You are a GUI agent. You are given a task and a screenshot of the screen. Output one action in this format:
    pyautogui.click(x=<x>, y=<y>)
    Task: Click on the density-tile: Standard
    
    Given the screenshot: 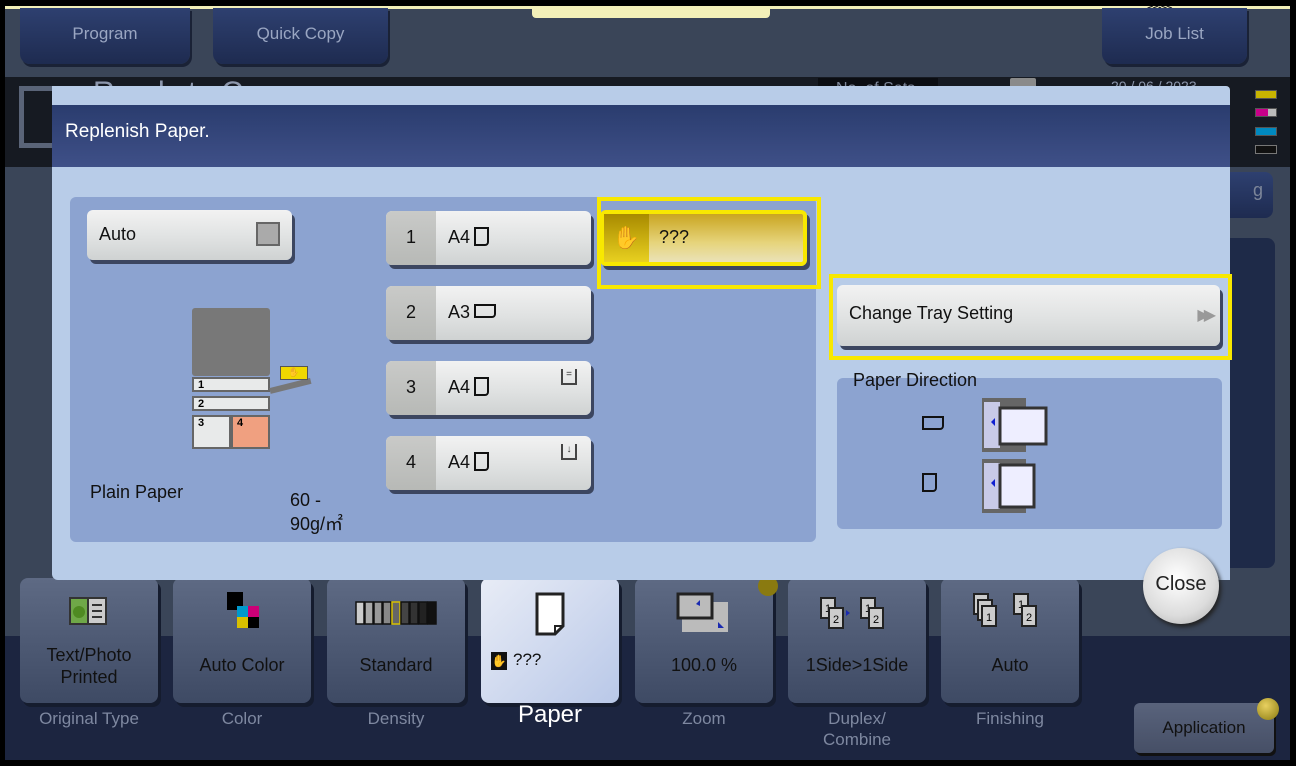 What is the action you would take?
    pyautogui.click(x=396, y=640)
    